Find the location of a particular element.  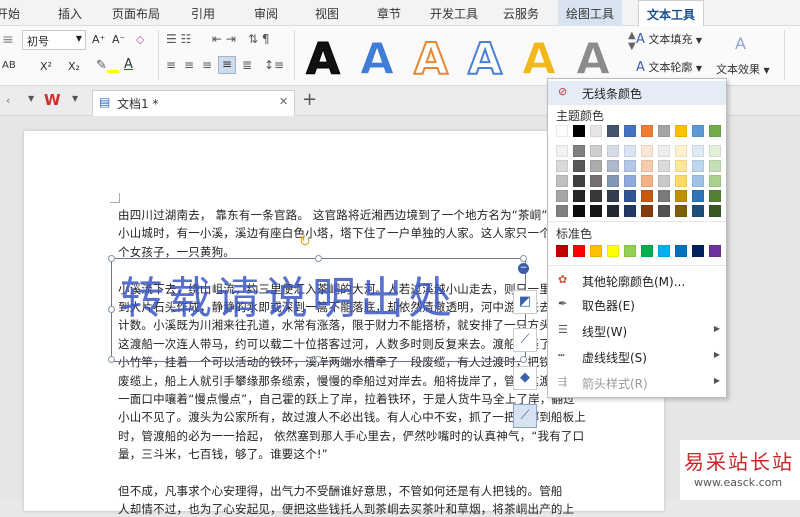

wps-logo-icon: W is located at coordinates (52, 100).